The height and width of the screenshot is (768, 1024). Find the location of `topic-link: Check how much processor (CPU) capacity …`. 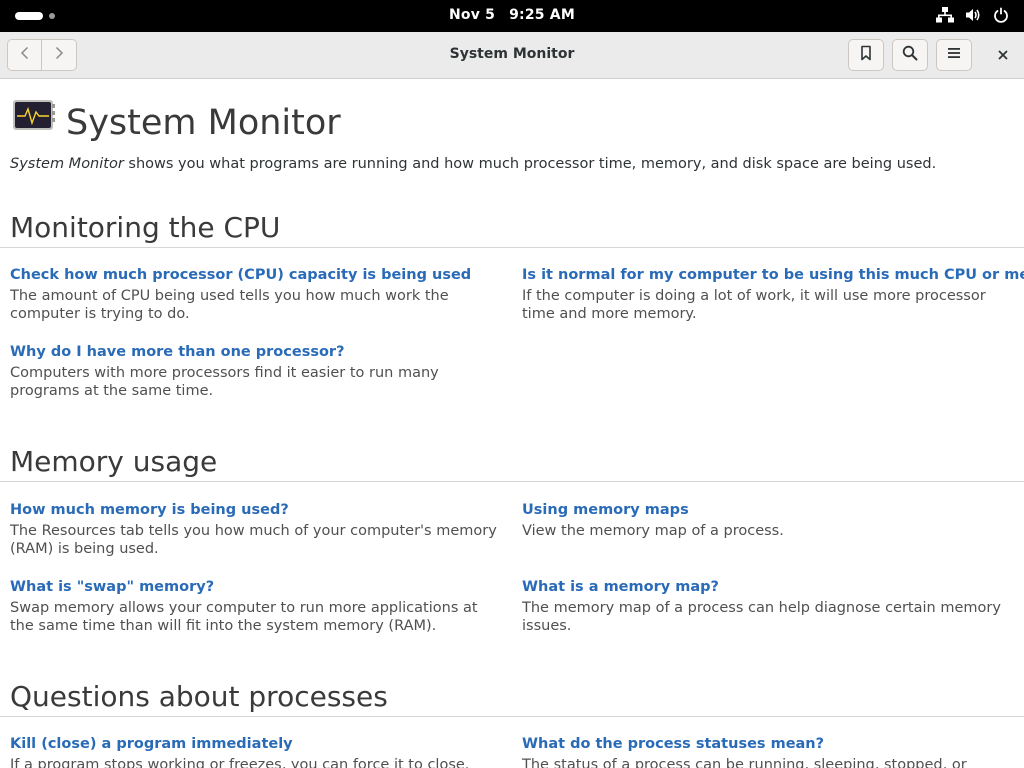

topic-link: Check how much processor (CPU) capacity … is located at coordinates (257, 275).